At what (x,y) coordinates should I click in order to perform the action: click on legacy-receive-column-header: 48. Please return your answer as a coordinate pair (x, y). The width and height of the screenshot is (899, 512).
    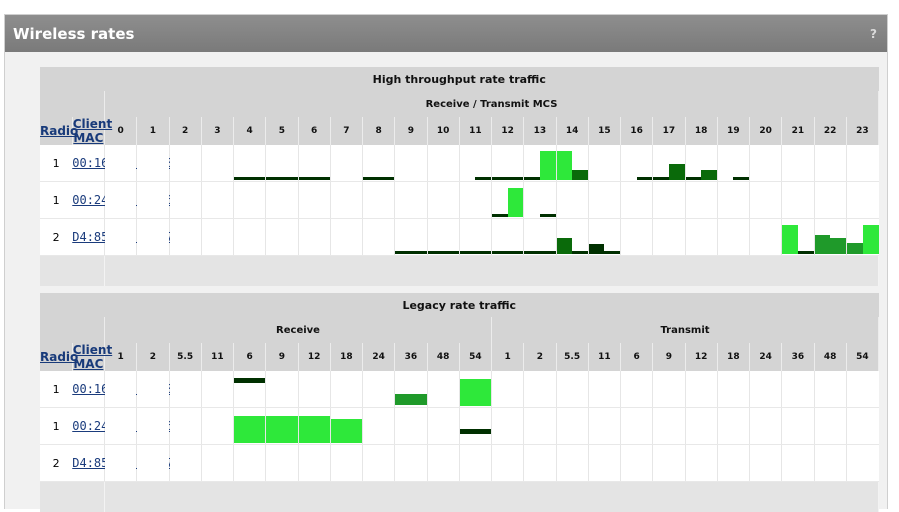
    Looking at the image, I should click on (443, 357).